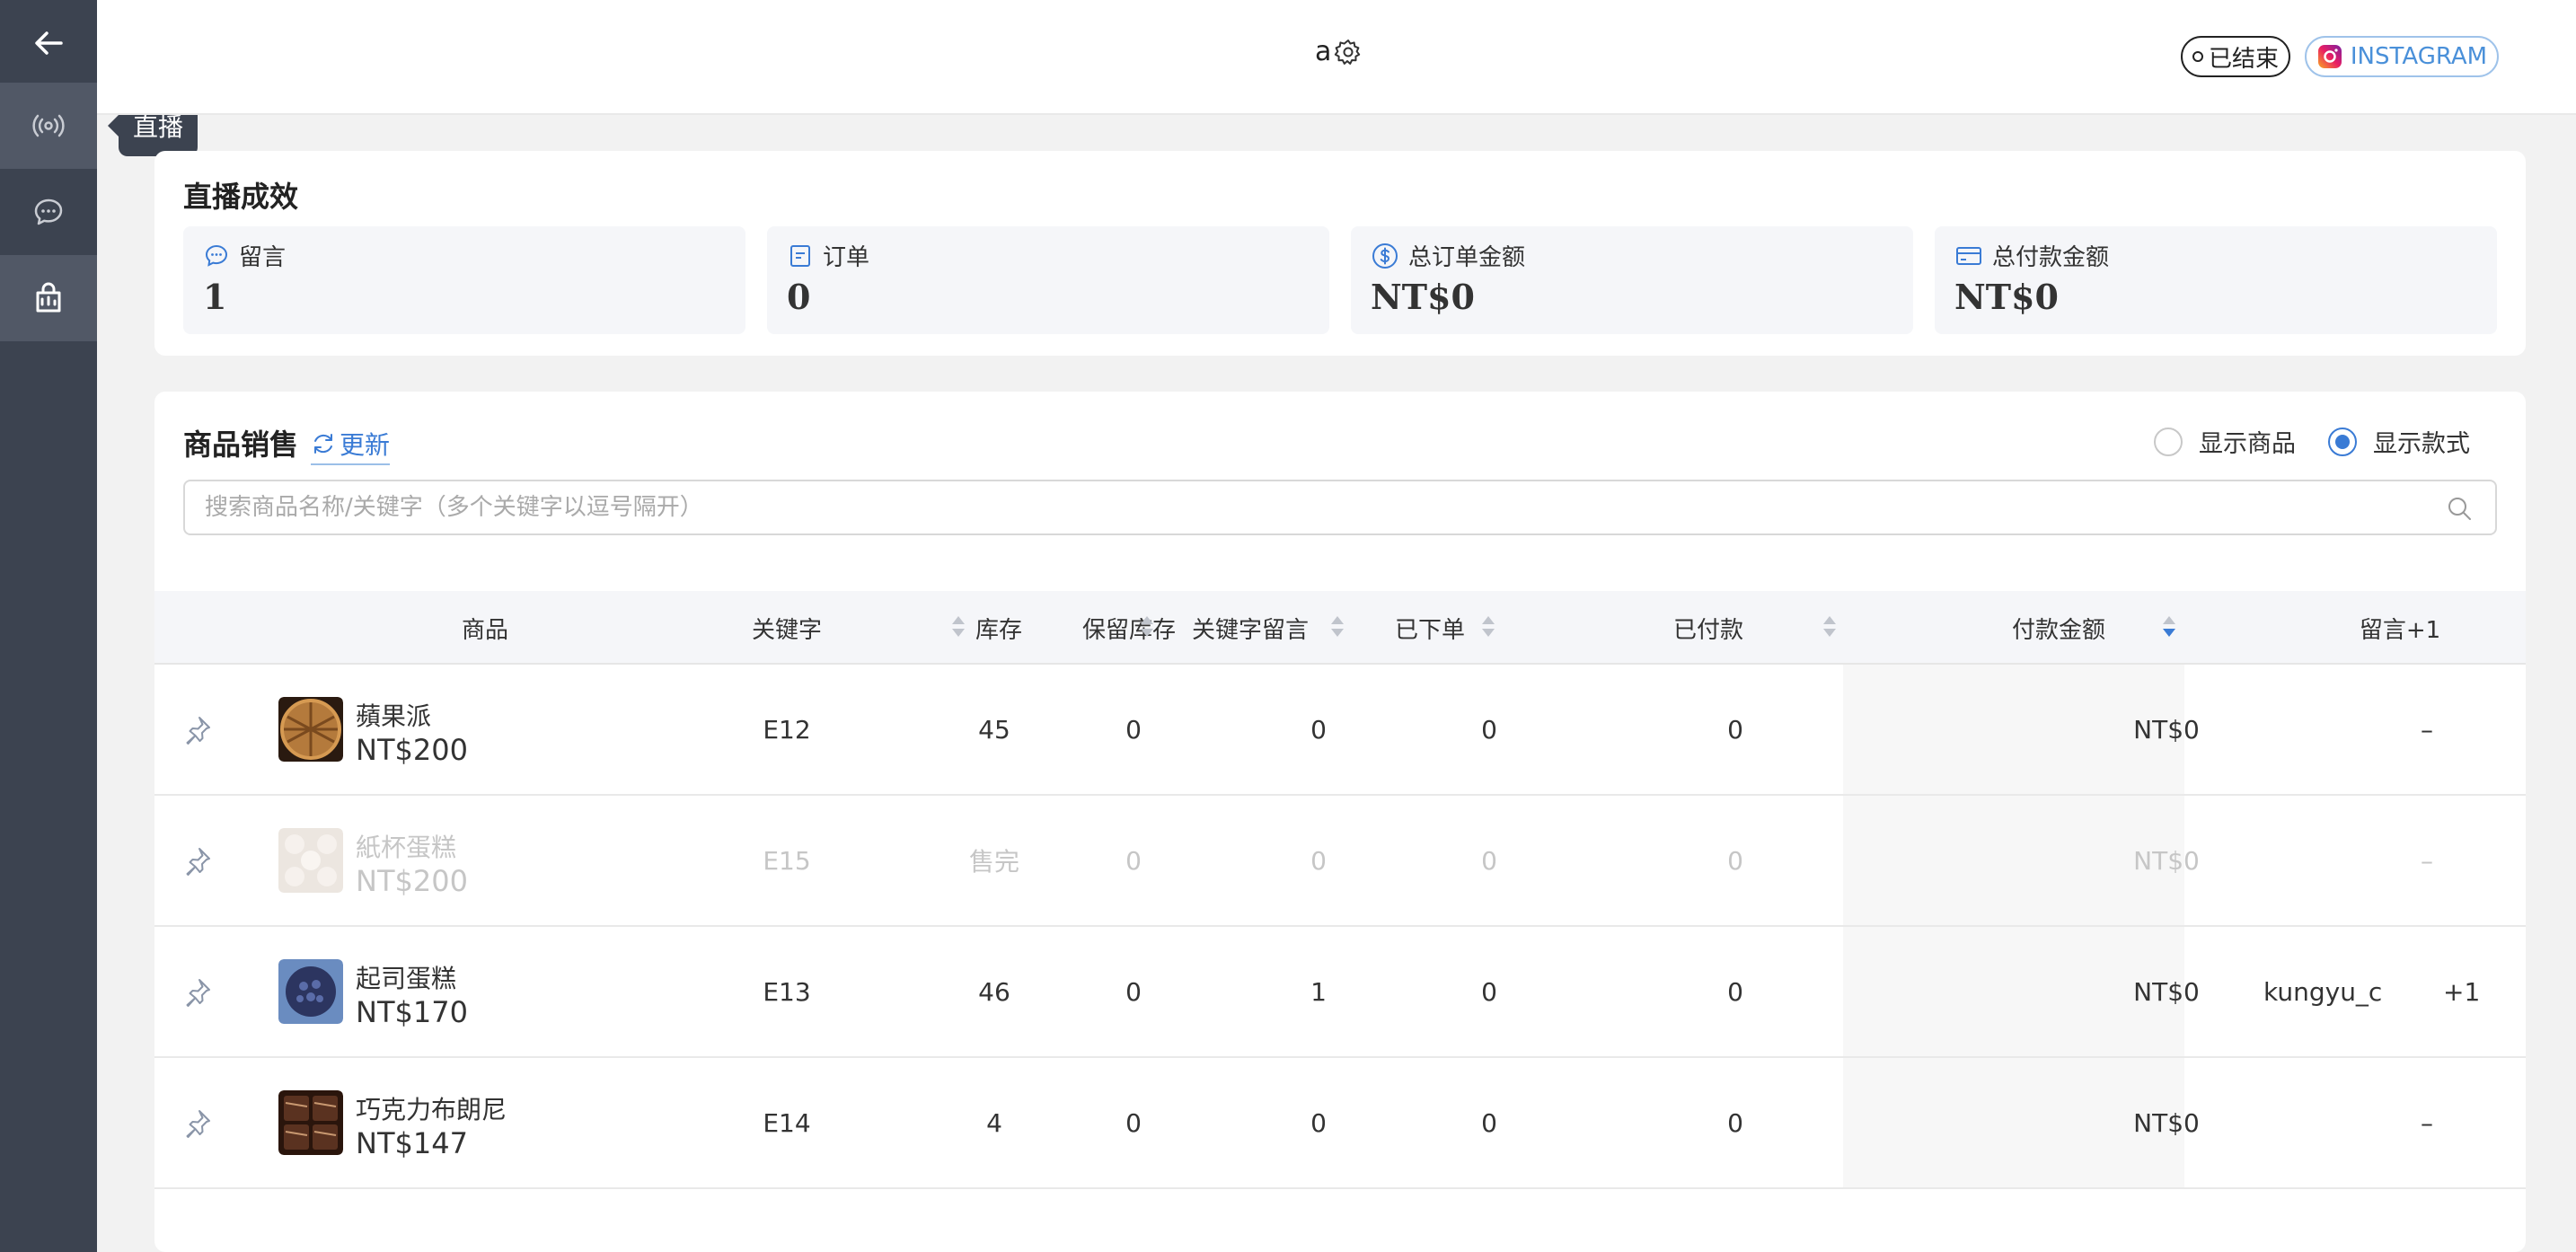 This screenshot has width=2576, height=1252. Describe the element at coordinates (1147, 627) in the screenshot. I see `sort-reserved-icon` at that location.